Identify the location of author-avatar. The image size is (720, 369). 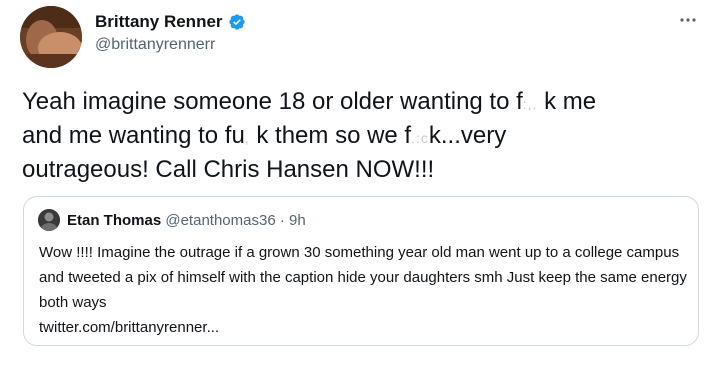
(51, 37).